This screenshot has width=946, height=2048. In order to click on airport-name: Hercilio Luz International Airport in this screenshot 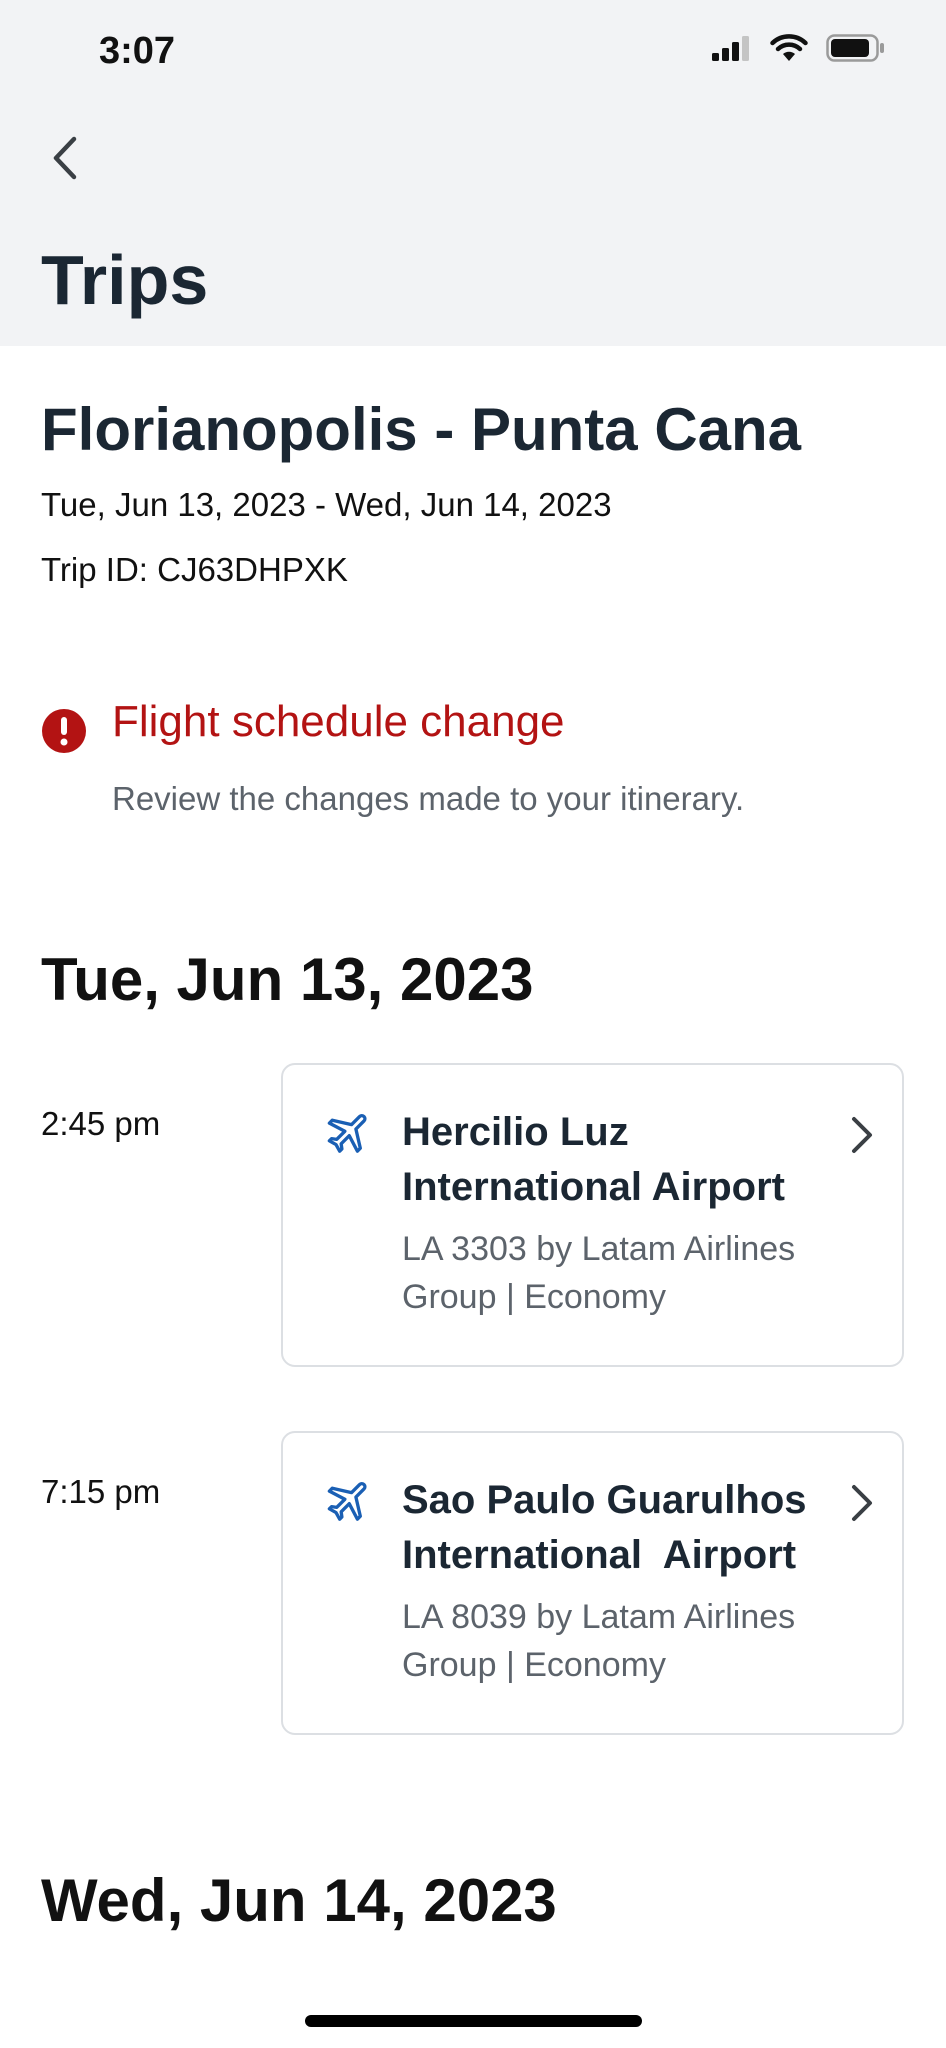, I will do `click(593, 1159)`.